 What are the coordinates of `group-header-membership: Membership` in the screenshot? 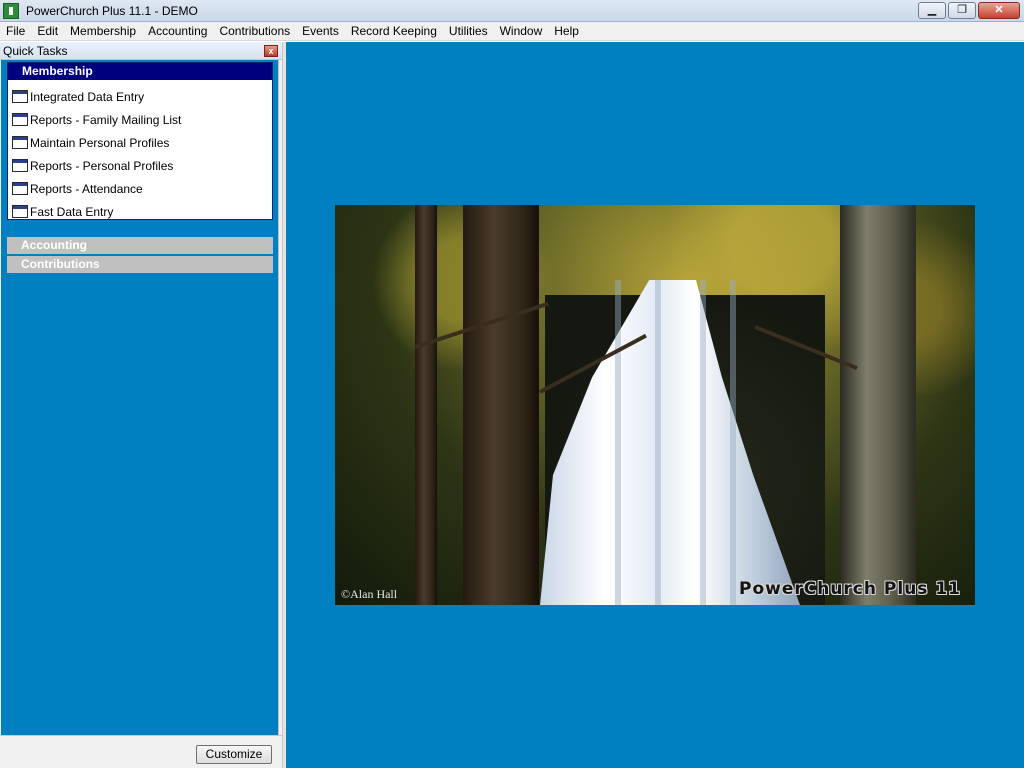 It's located at (140, 71).